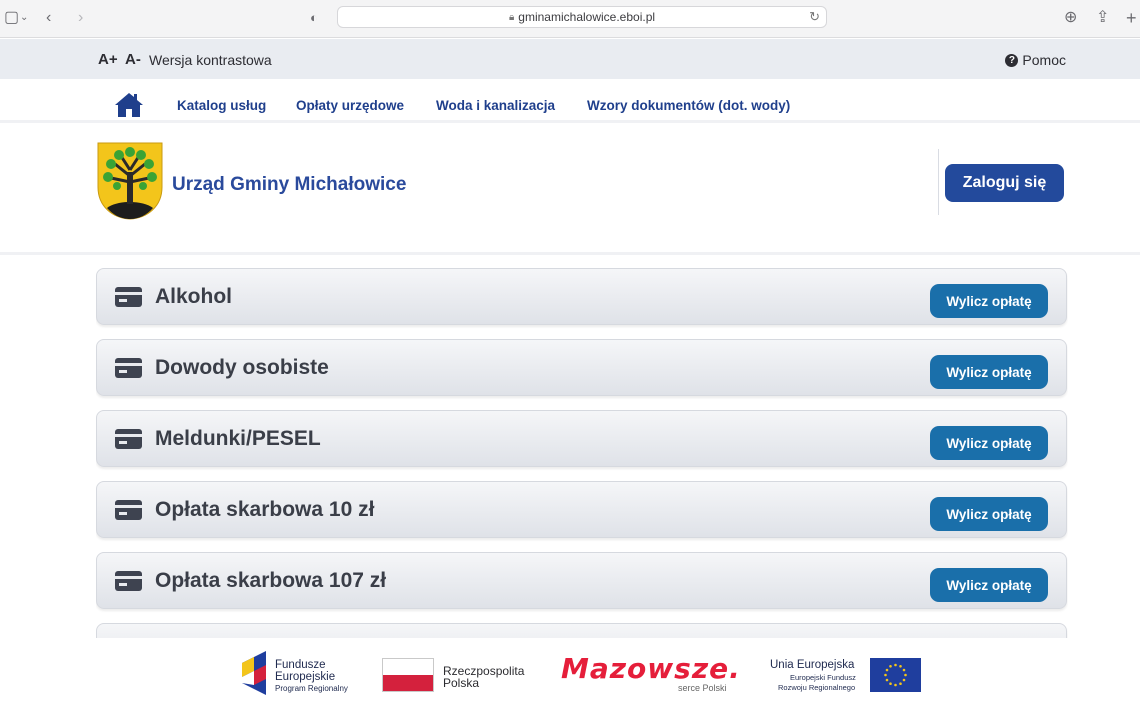  What do you see at coordinates (688, 105) in the screenshot?
I see `nav-templates: Wzory dokumentów (dot. wody)` at bounding box center [688, 105].